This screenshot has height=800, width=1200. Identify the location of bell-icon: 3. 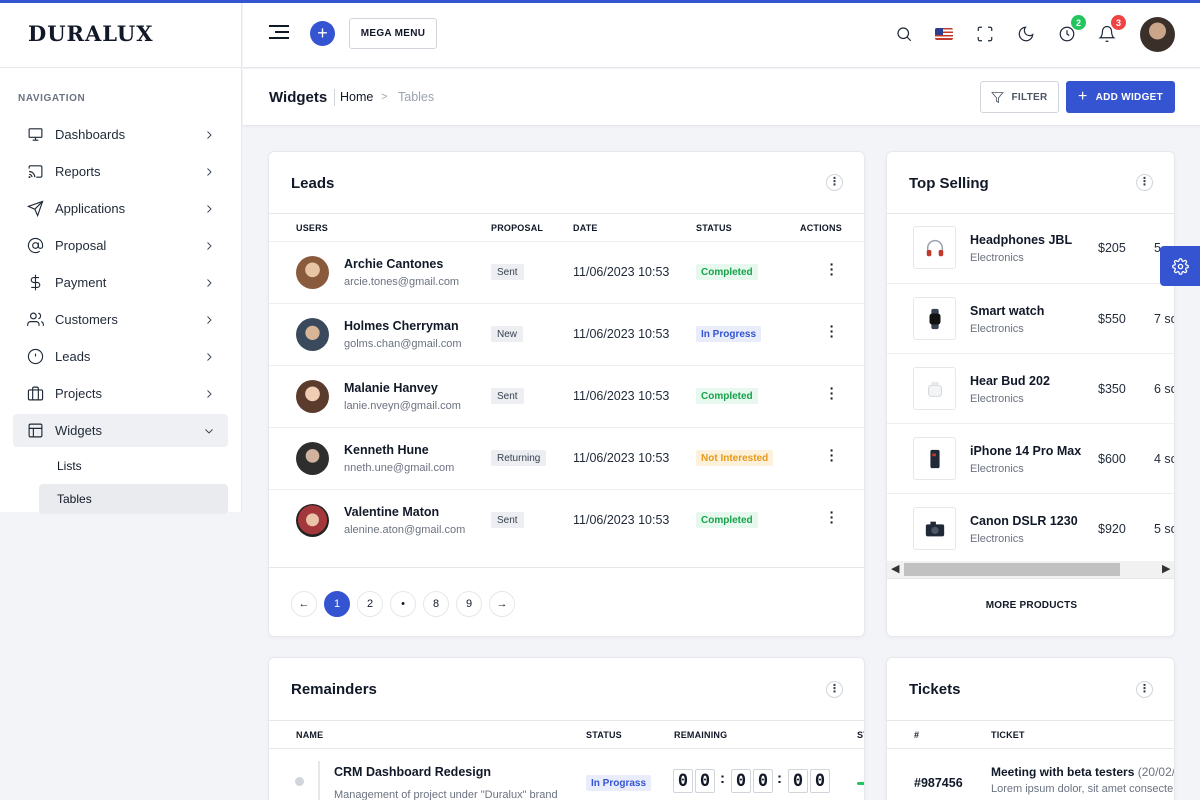
(1111, 30).